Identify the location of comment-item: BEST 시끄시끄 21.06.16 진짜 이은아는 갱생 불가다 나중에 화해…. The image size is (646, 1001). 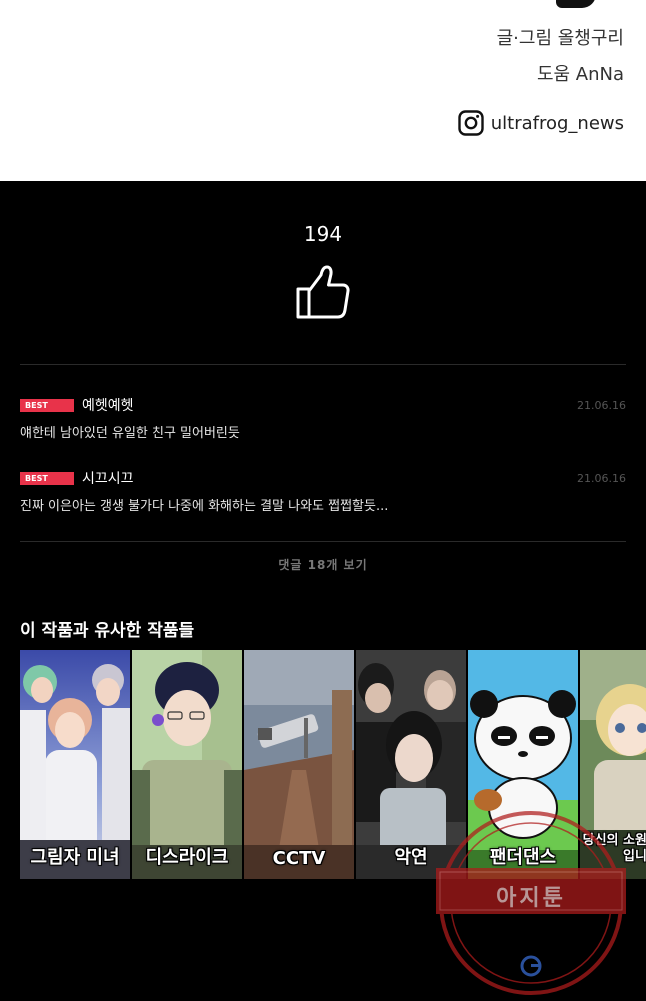
(323, 491).